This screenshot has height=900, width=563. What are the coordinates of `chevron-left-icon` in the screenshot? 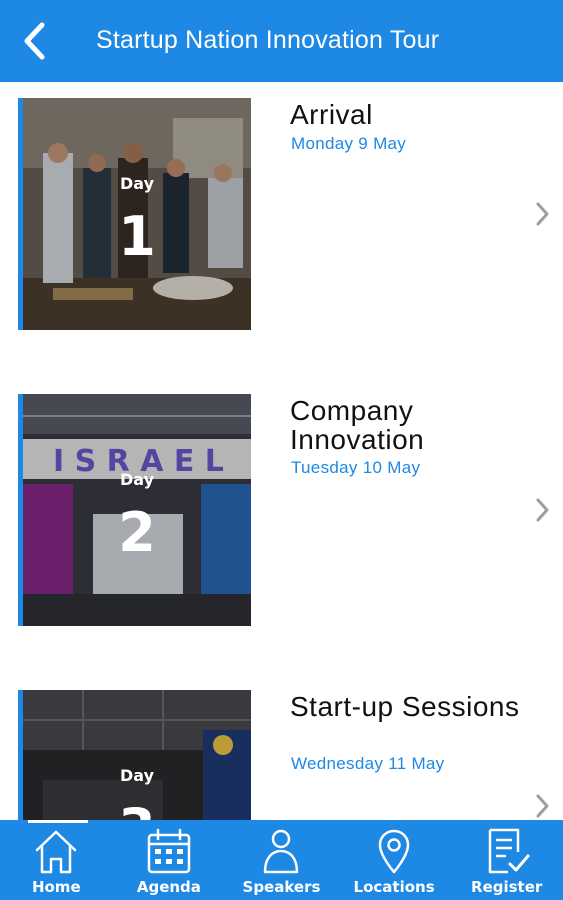 It's located at (34, 41).